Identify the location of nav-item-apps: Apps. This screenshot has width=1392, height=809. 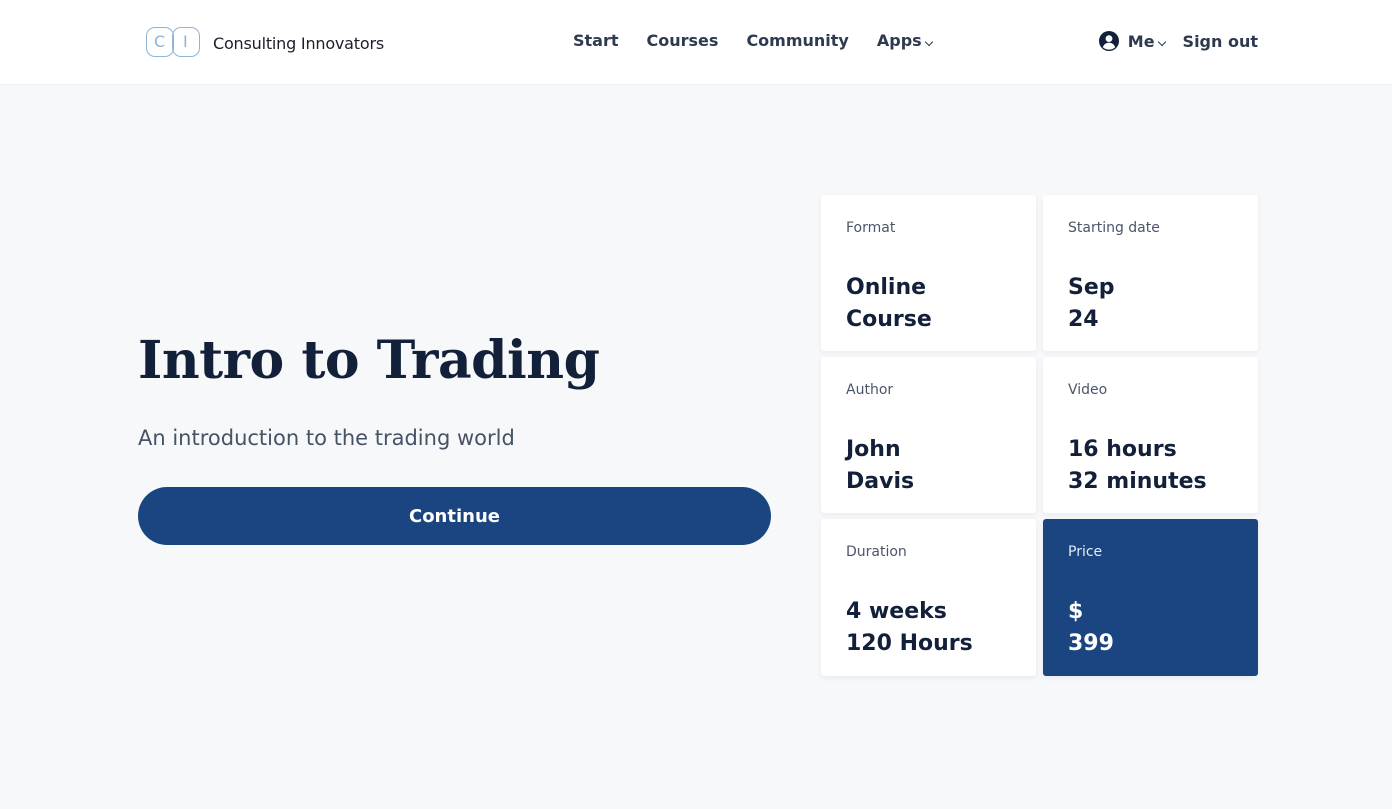
(904, 40).